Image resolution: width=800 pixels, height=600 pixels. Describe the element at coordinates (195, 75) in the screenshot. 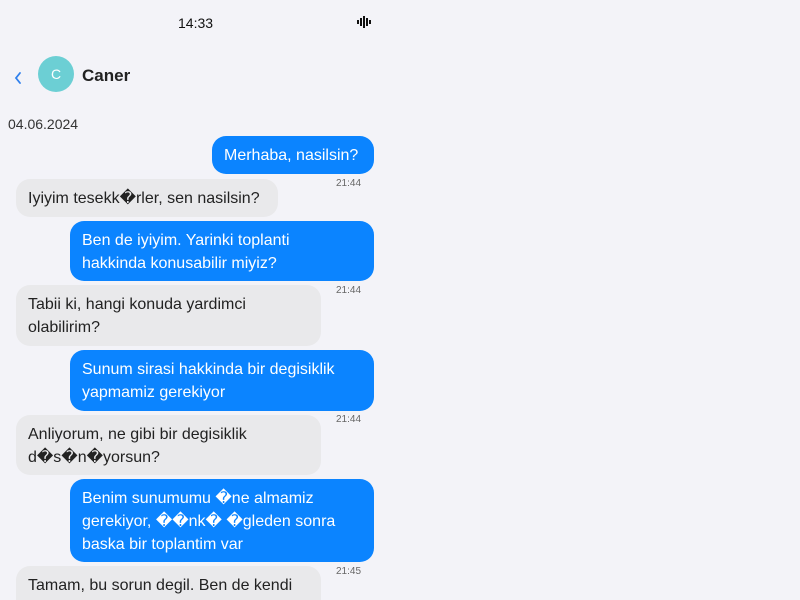

I see `chat-header: C Caner` at that location.